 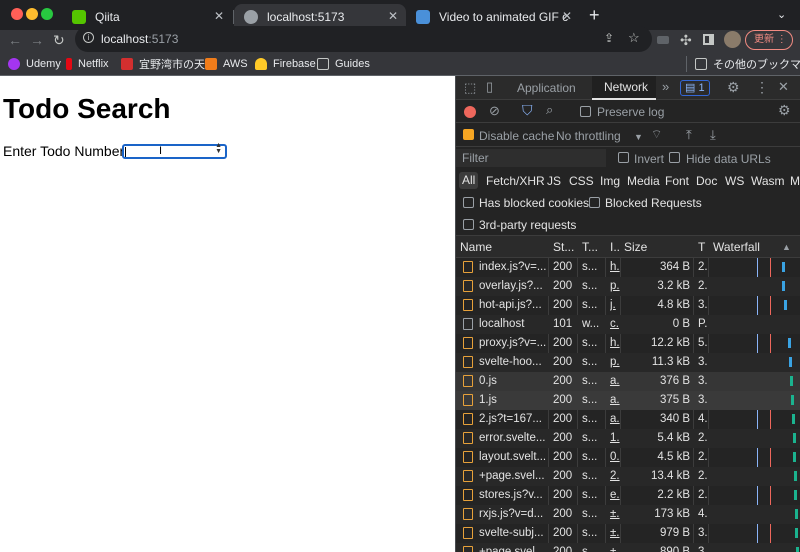 What do you see at coordinates (762, 87) in the screenshot?
I see `kebab-menu-icon: ⋮` at bounding box center [762, 87].